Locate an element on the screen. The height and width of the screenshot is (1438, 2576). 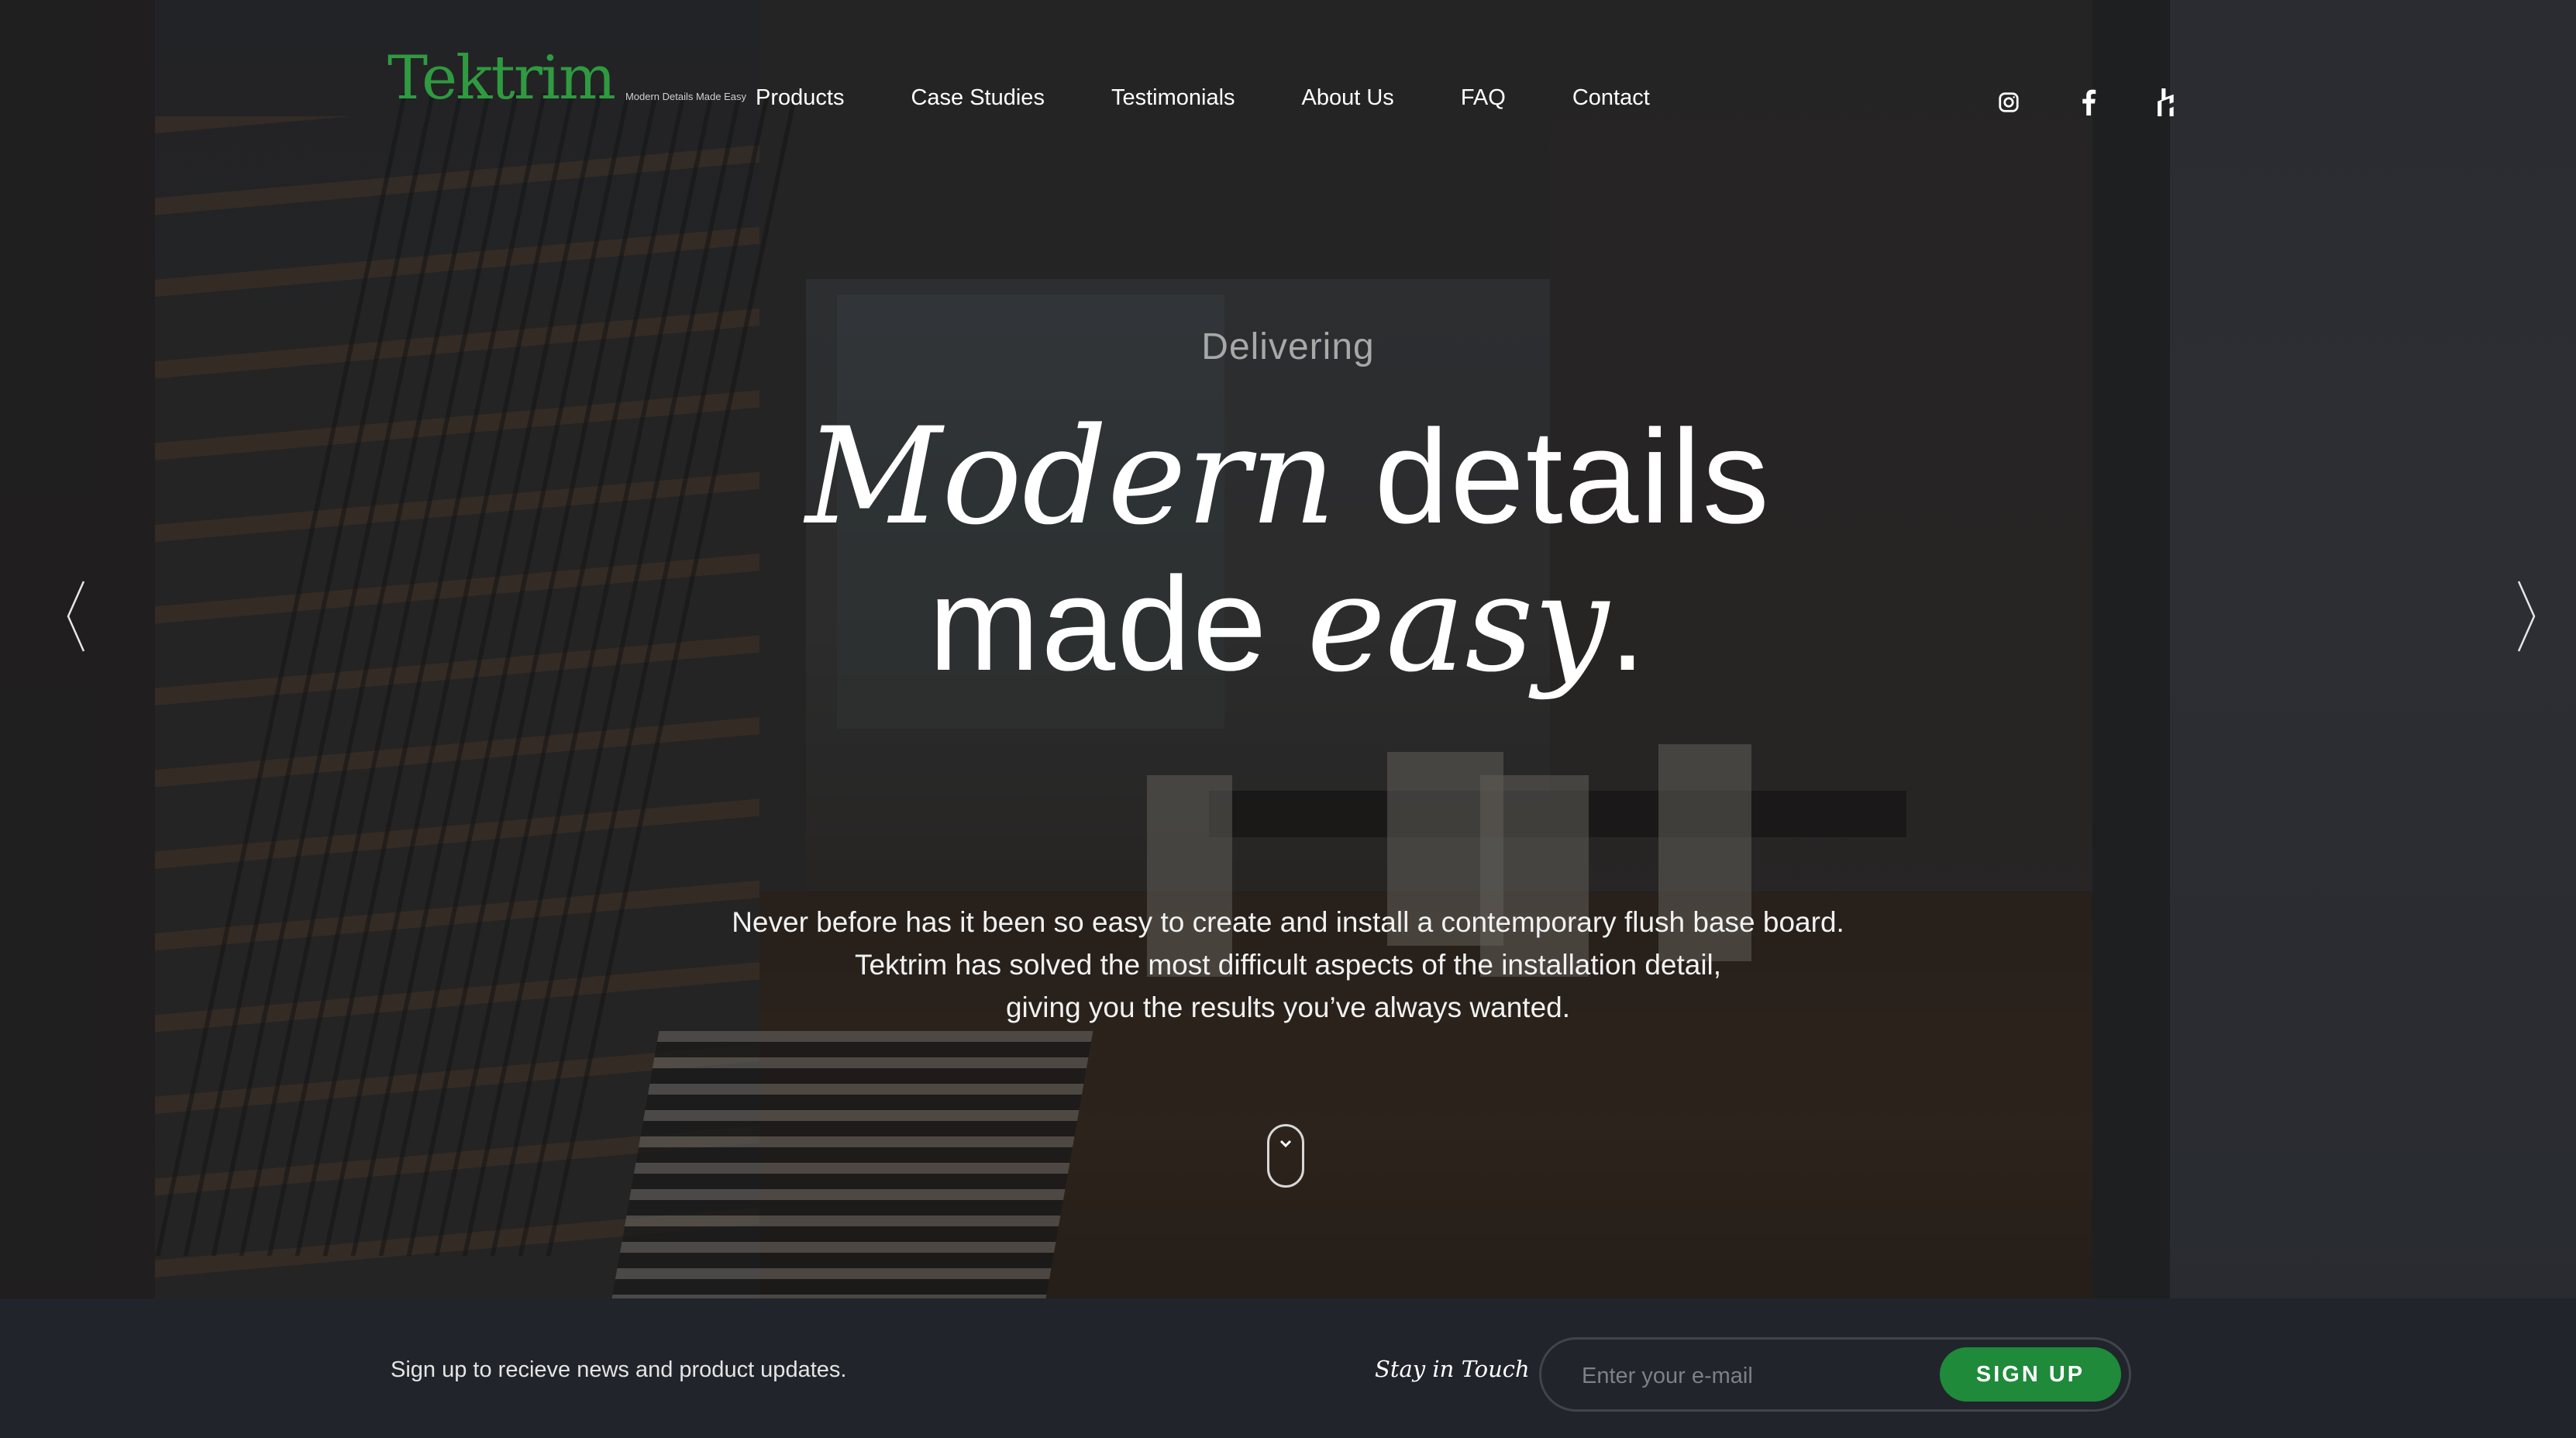
newsletter-form: SIGN UP is located at coordinates (1835, 1374).